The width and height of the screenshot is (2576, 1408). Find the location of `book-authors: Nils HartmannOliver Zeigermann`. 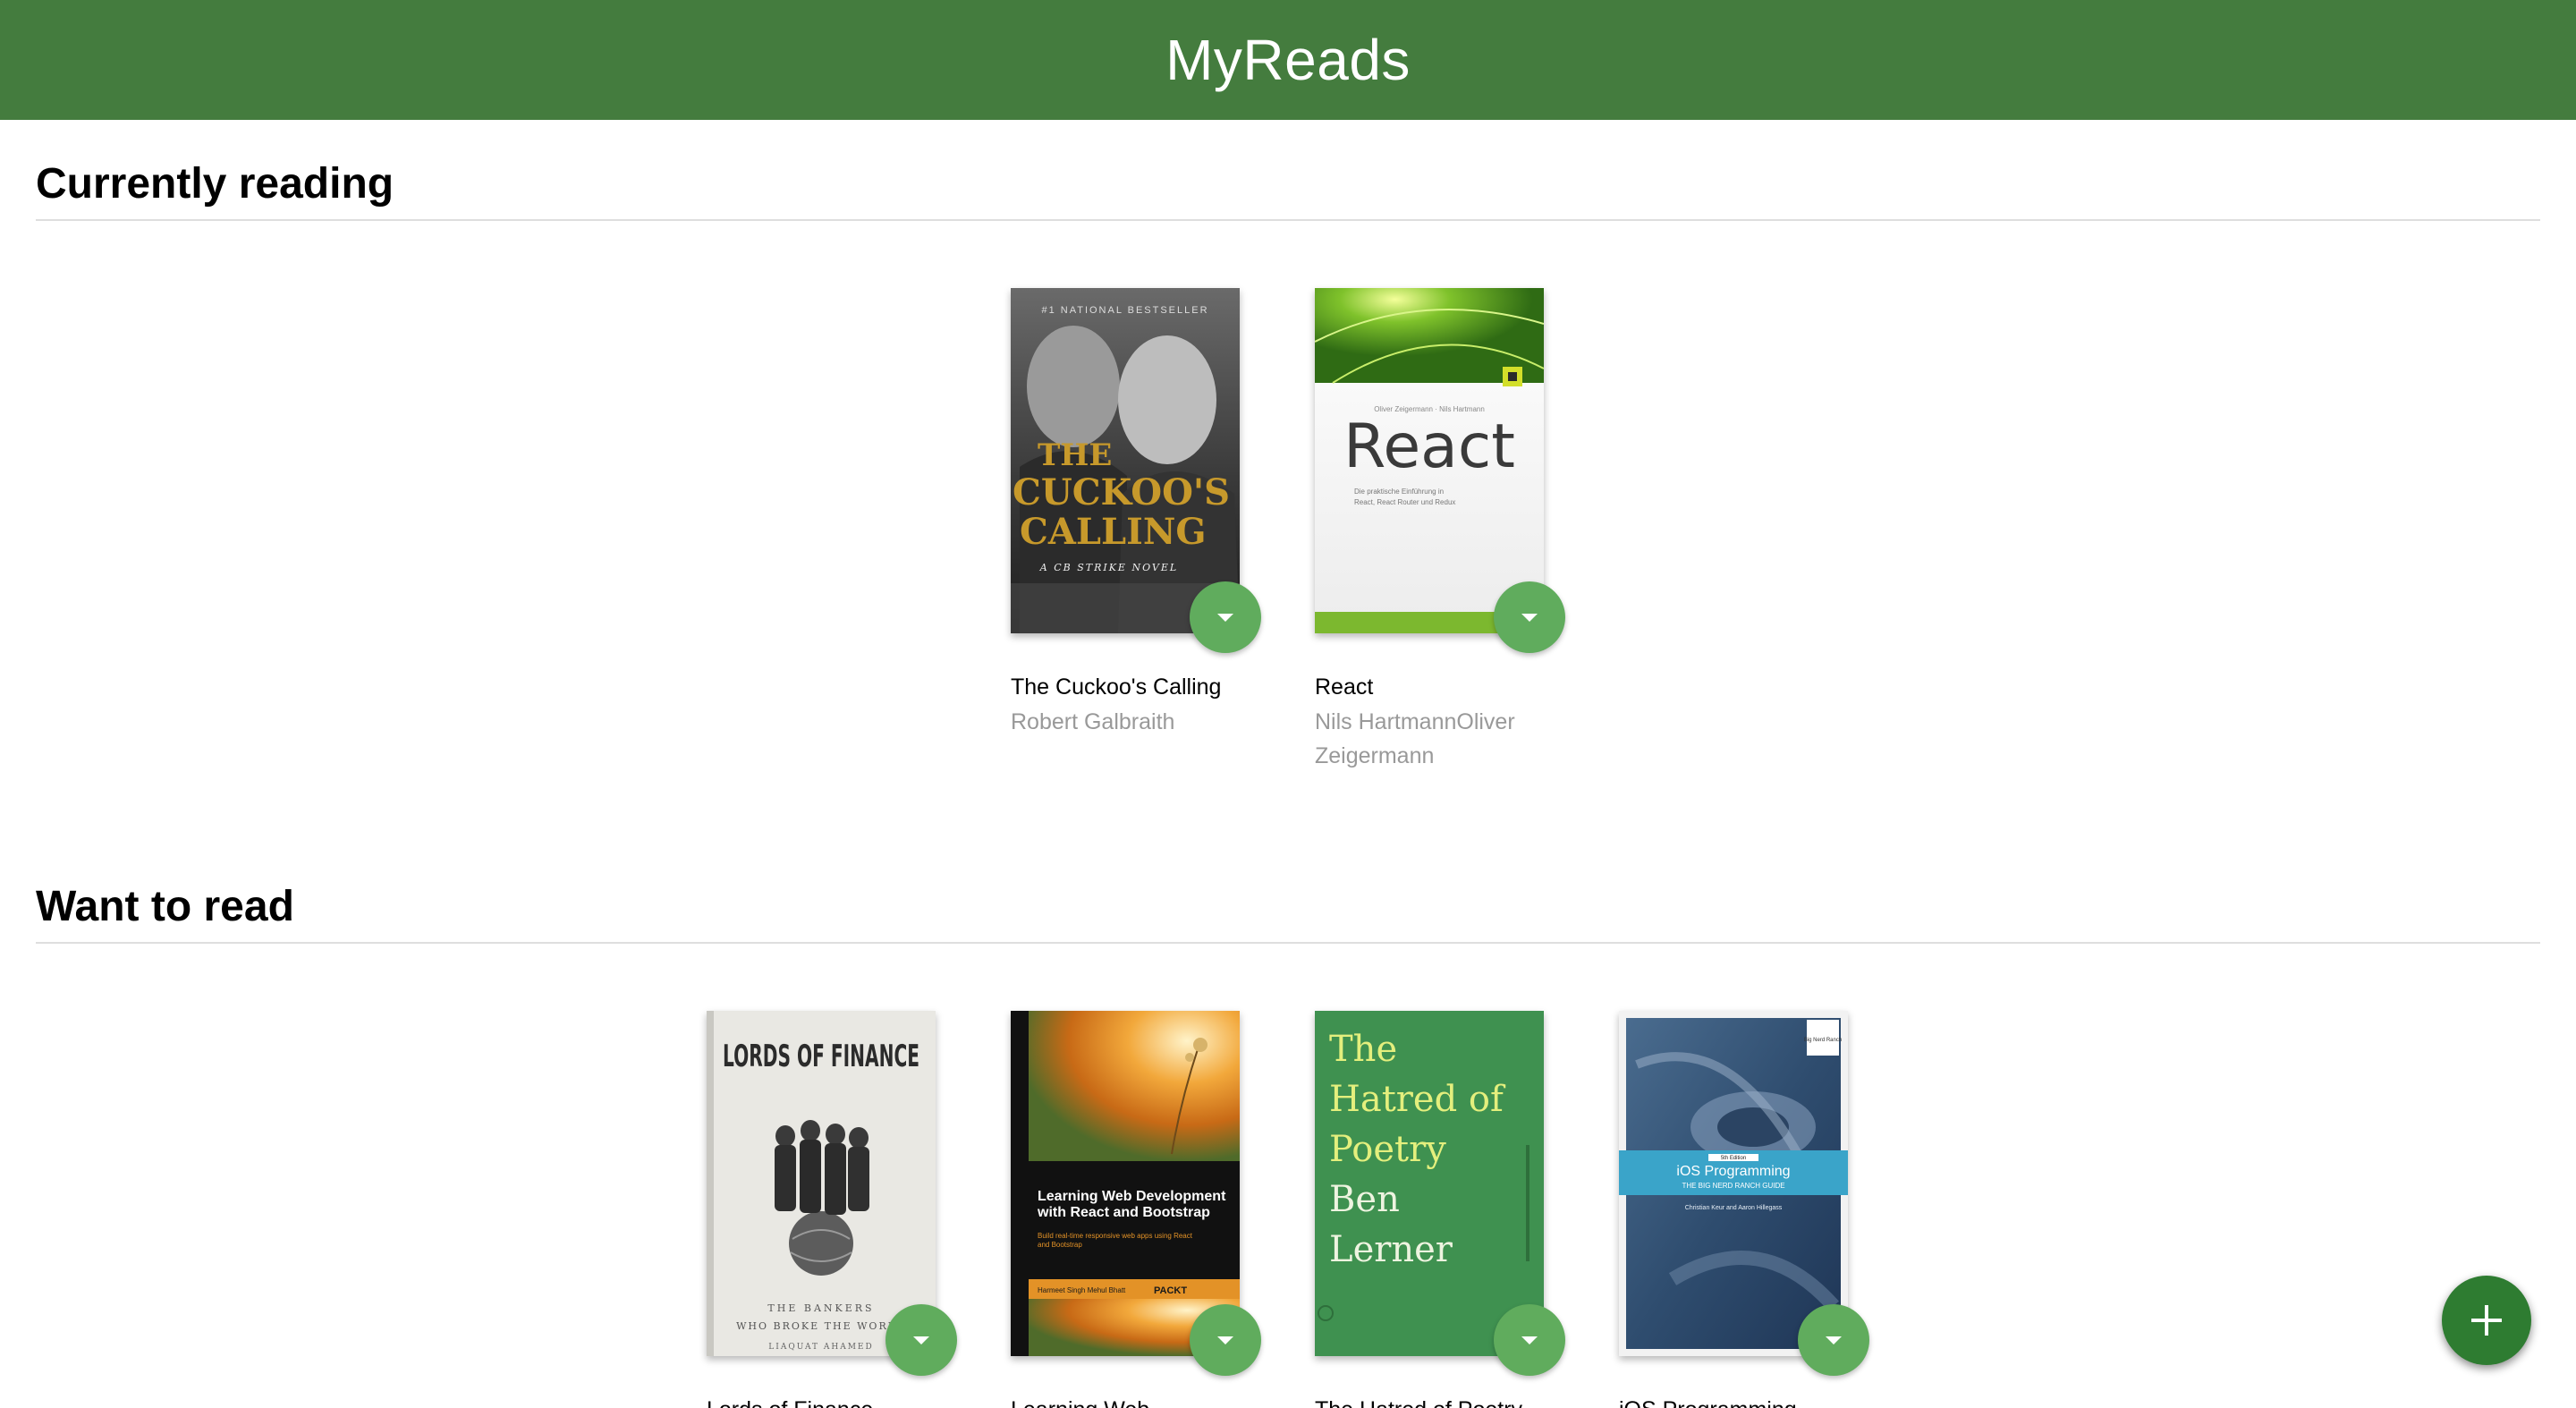

book-authors: Nils HartmannOliver Zeigermann is located at coordinates (1415, 738).